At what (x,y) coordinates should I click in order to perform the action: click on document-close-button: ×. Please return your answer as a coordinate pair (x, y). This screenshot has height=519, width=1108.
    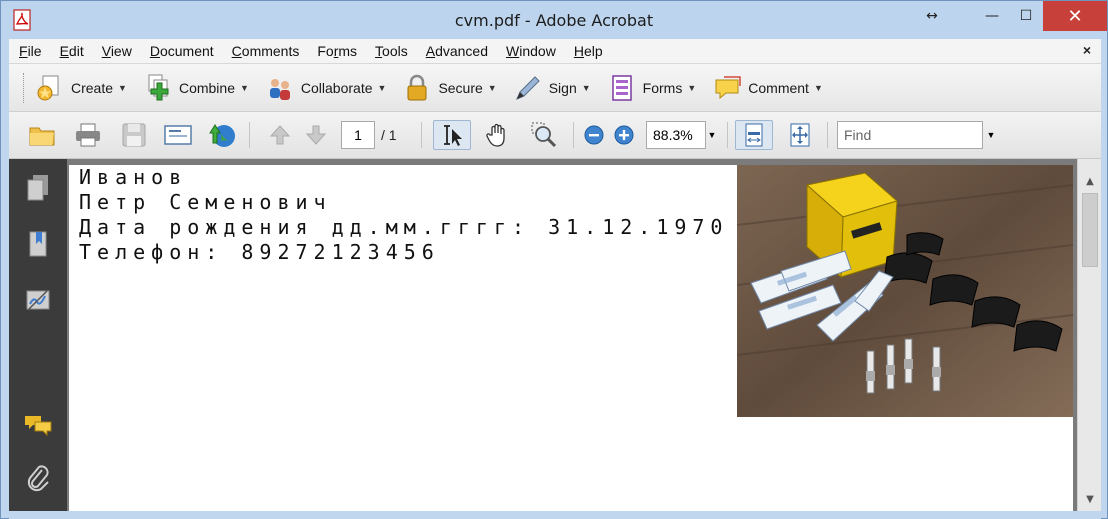
    Looking at the image, I should click on (1087, 50).